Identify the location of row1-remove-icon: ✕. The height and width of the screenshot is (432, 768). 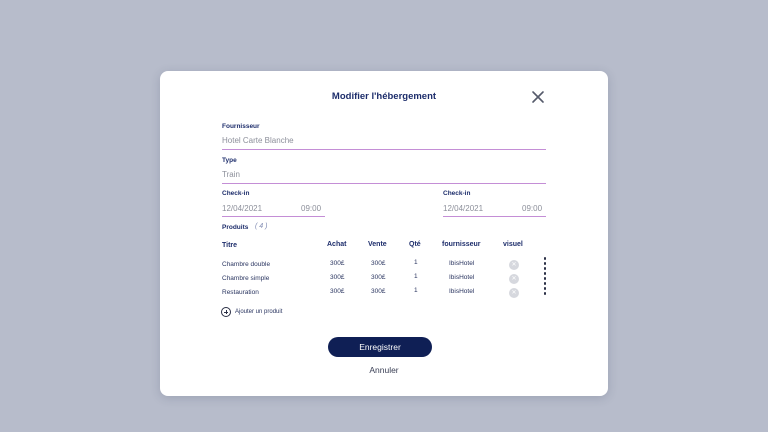
(514, 265).